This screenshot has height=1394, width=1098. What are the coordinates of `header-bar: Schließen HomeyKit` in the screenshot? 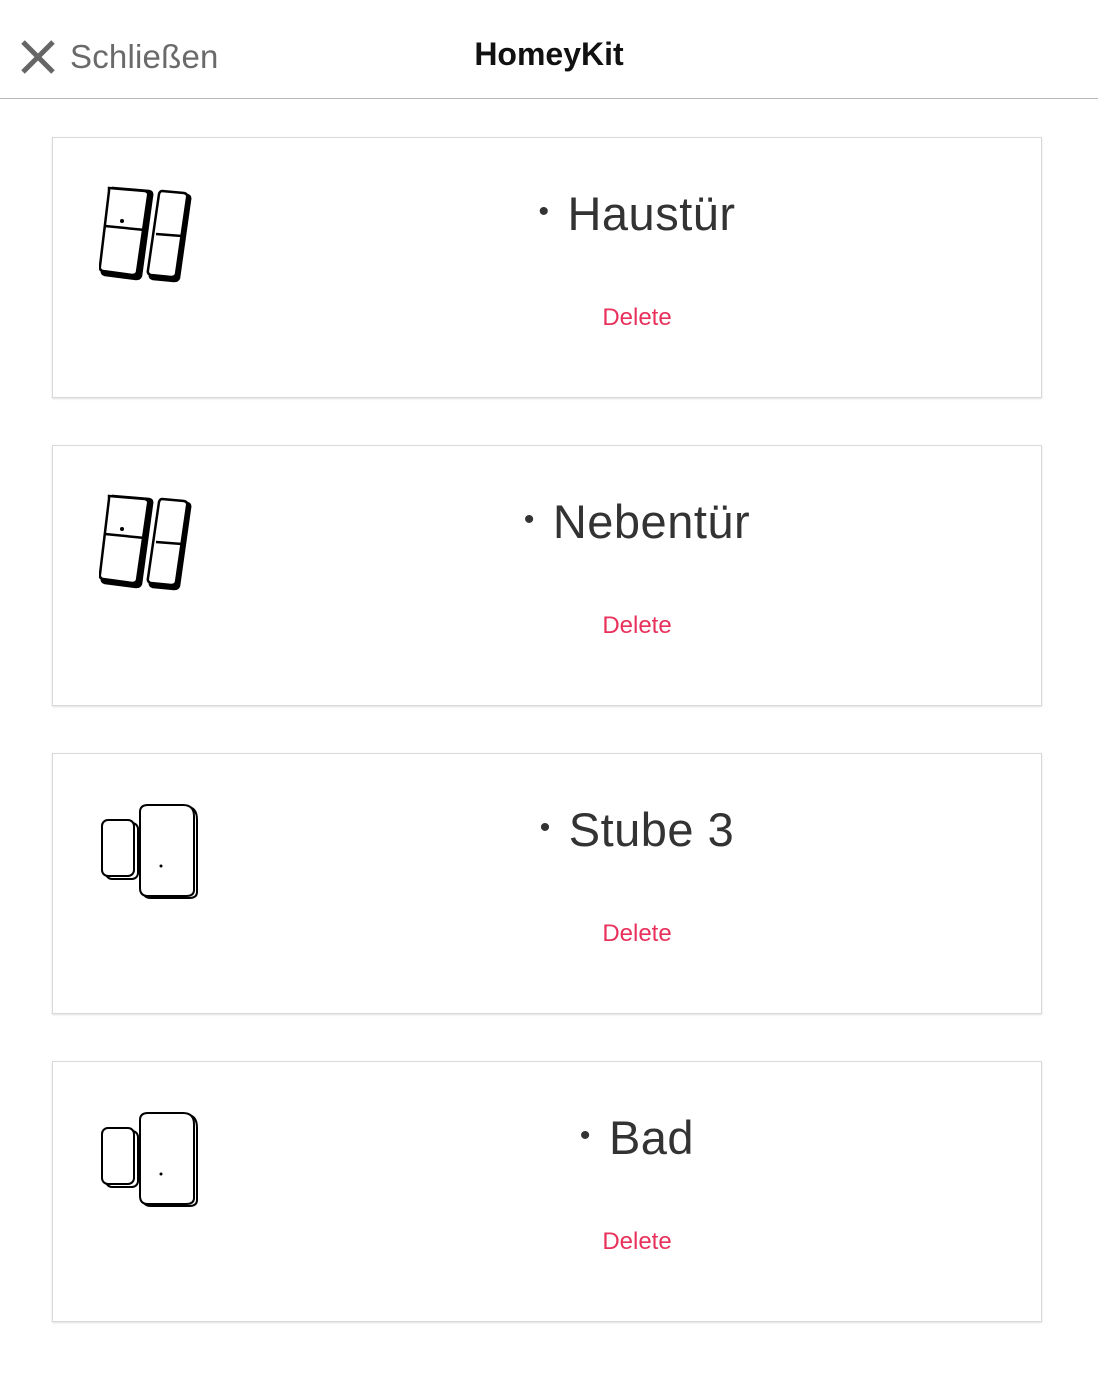 It's located at (549, 49).